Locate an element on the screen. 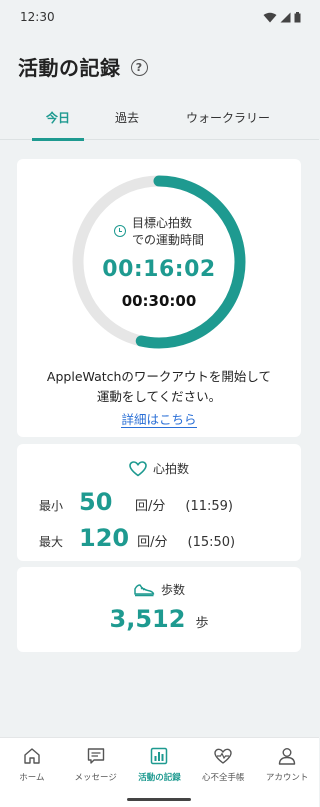 Image resolution: width=320 pixels, height=807 pixels. details-link: 詳細はこちら is located at coordinates (159, 420).